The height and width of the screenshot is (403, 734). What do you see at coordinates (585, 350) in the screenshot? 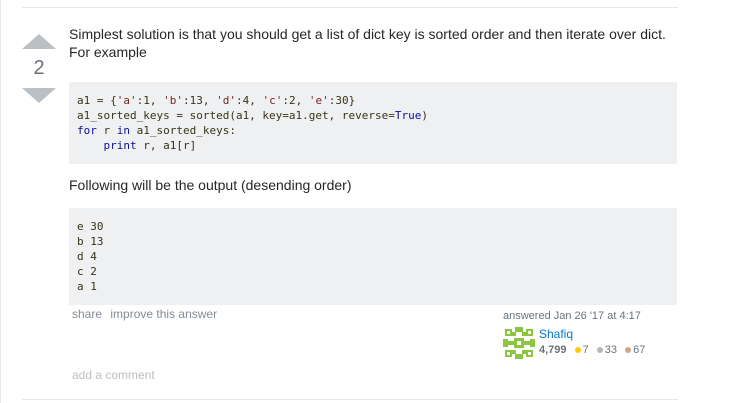
I see `gold-badge-count: 7` at bounding box center [585, 350].